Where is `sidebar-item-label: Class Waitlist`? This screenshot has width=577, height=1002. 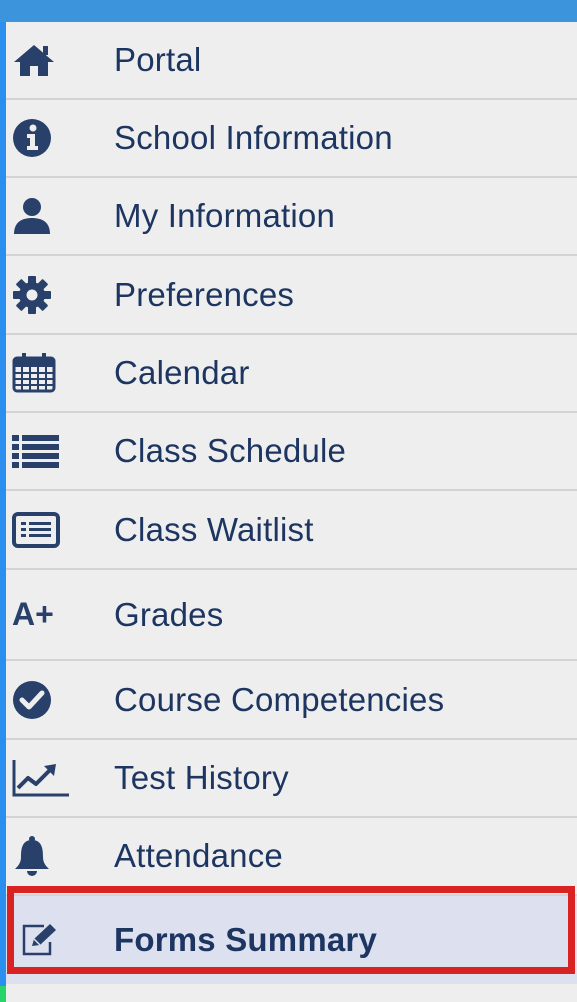
sidebar-item-label: Class Waitlist is located at coordinates (214, 529).